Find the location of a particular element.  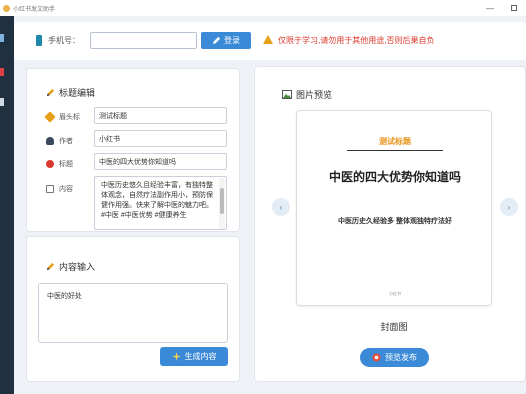

field-label-content: 内容 is located at coordinates (66, 189).